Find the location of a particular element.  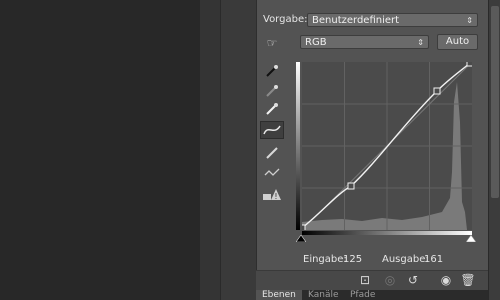

eyedropper-black-icon-svg is located at coordinates (272, 71).